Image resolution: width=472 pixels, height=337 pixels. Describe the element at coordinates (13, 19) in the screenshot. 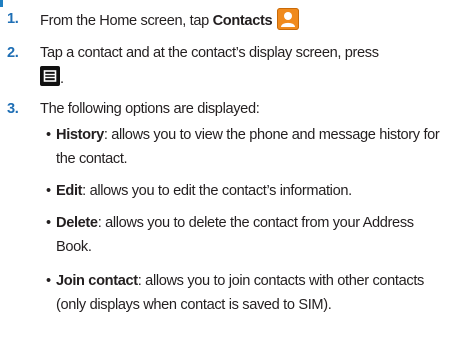

I see `step-number: 1.` at that location.